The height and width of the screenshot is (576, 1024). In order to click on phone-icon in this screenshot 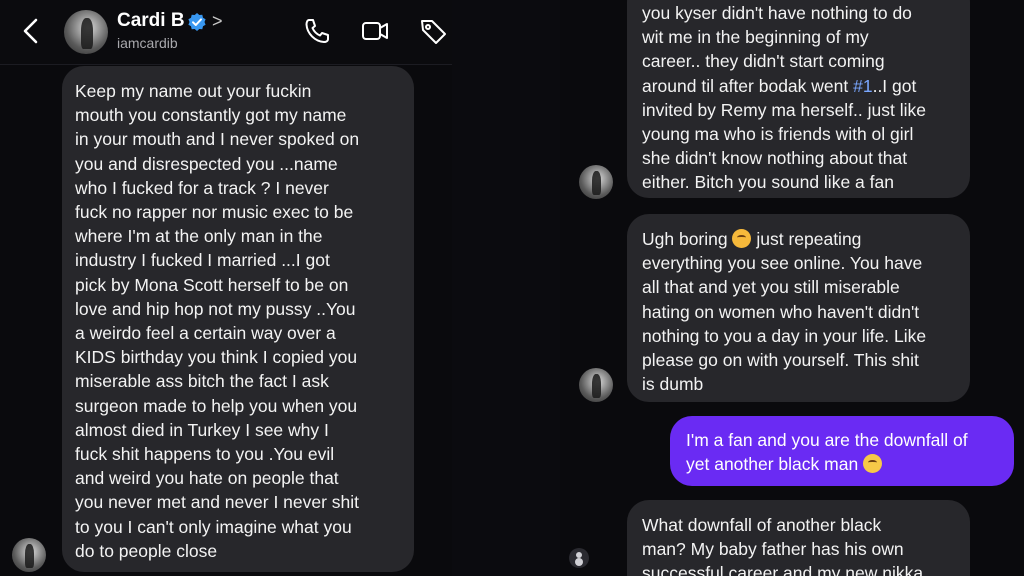, I will do `click(317, 31)`.